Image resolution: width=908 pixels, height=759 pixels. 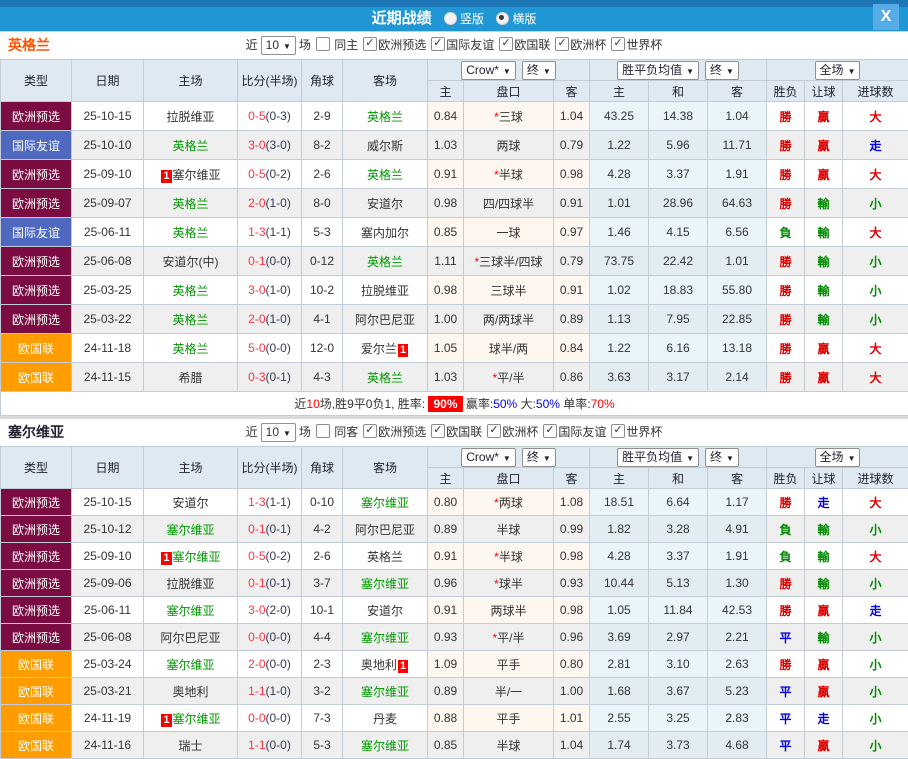 What do you see at coordinates (312, 404) in the screenshot?
I see `summary-text: 10` at bounding box center [312, 404].